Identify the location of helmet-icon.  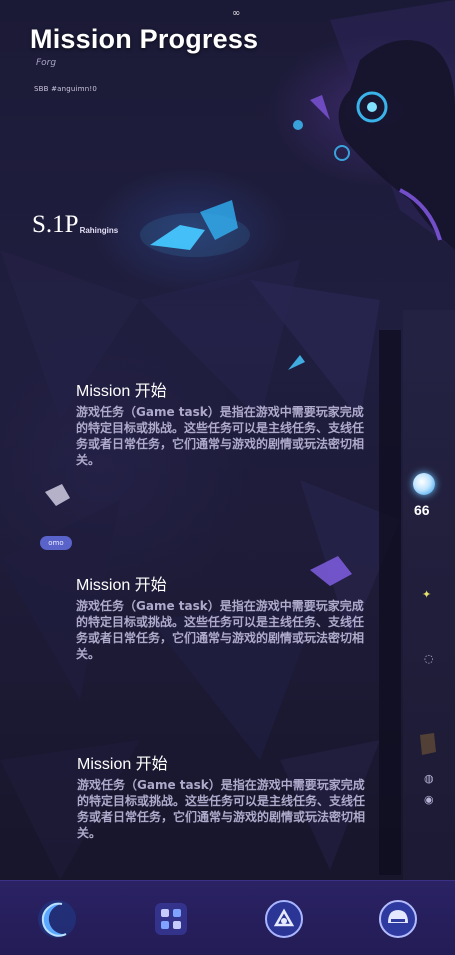
(398, 918).